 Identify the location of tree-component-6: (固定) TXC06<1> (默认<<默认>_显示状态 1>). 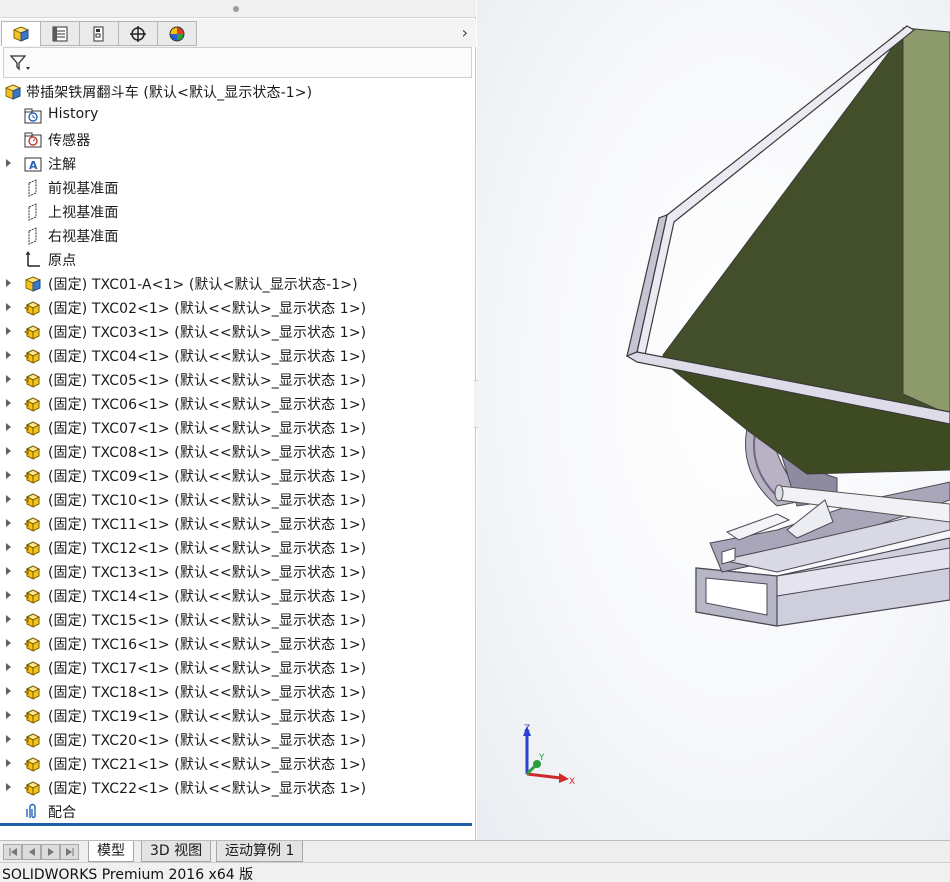
(238, 404).